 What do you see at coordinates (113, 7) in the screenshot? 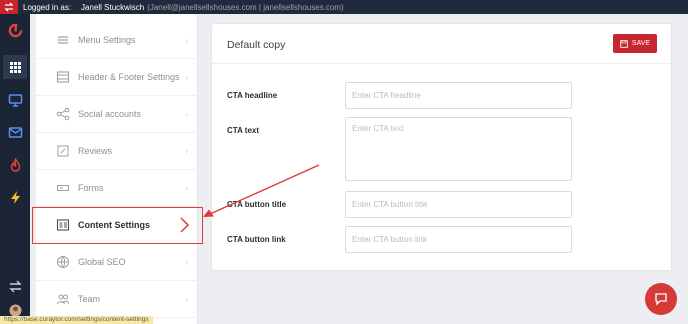
I see `user-name: Janell Stuckwisch` at bounding box center [113, 7].